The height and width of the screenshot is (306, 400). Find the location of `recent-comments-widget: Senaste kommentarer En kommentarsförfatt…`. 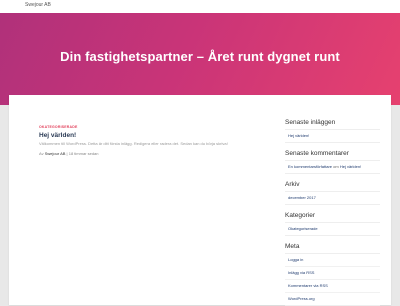

recent-comments-widget: Senaste kommentarer En kommentarsförfatt… is located at coordinates (332, 161).